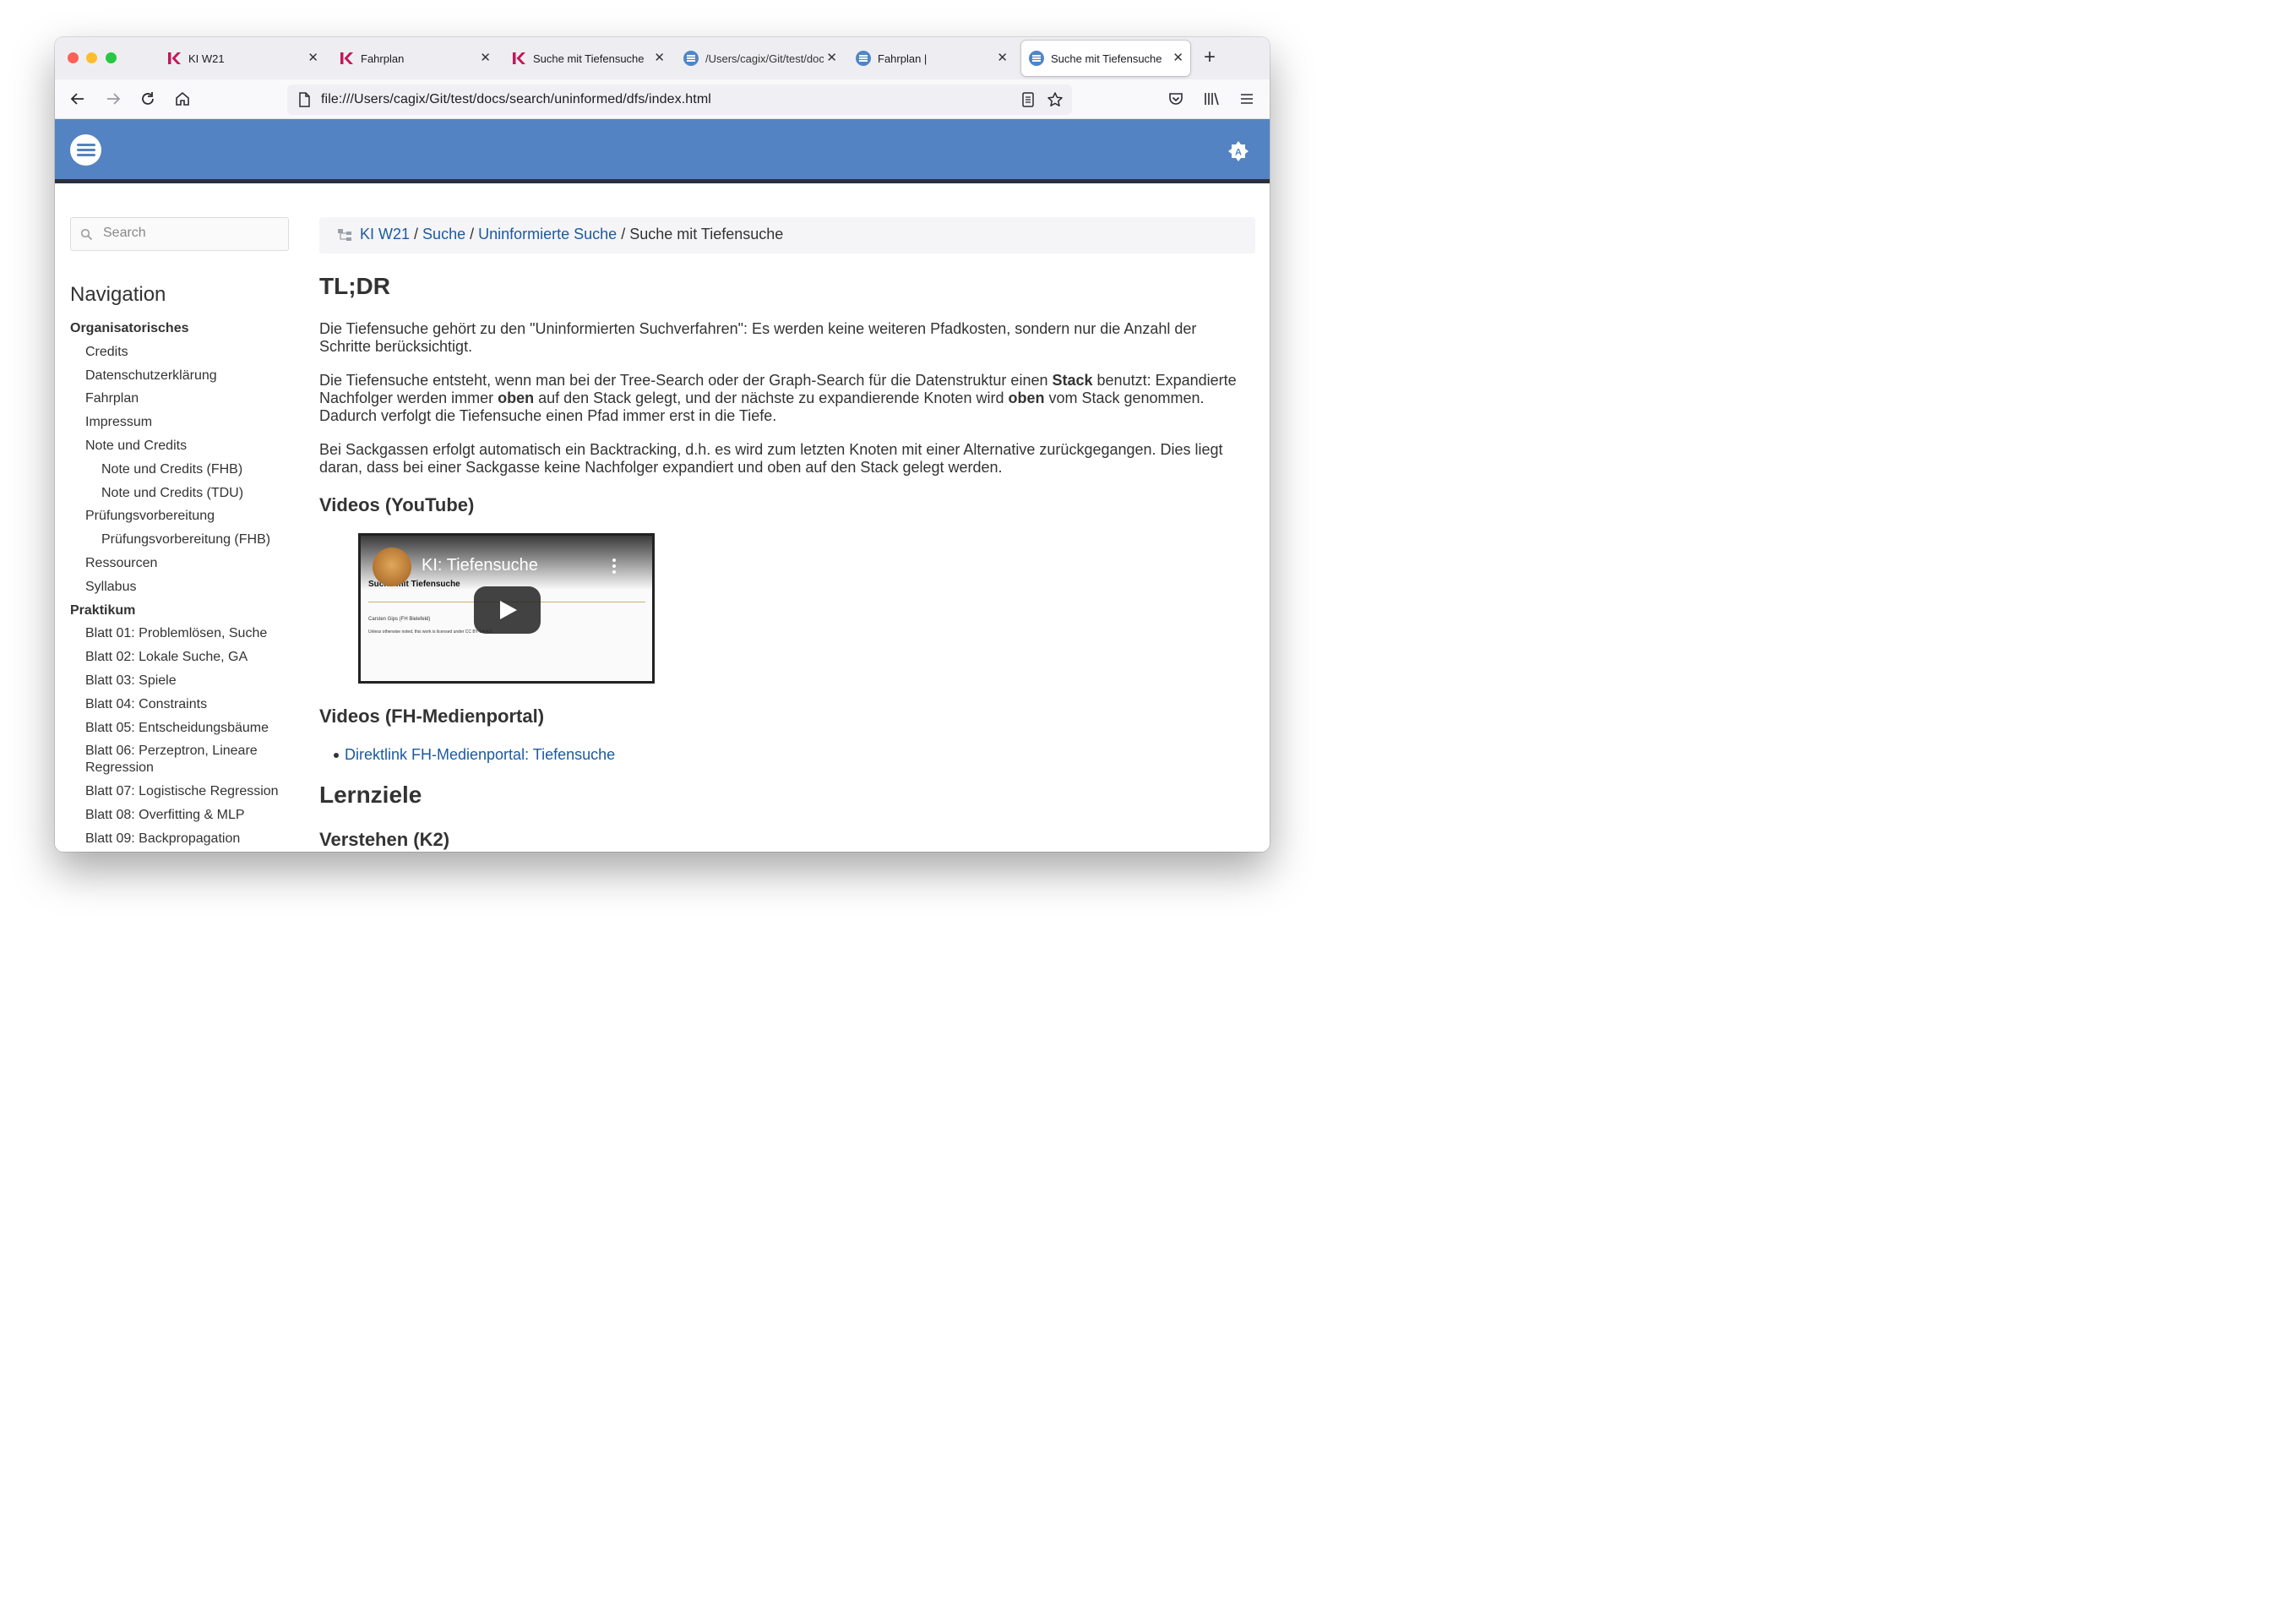  Describe the element at coordinates (1176, 99) in the screenshot. I see `pocket-icon` at that location.